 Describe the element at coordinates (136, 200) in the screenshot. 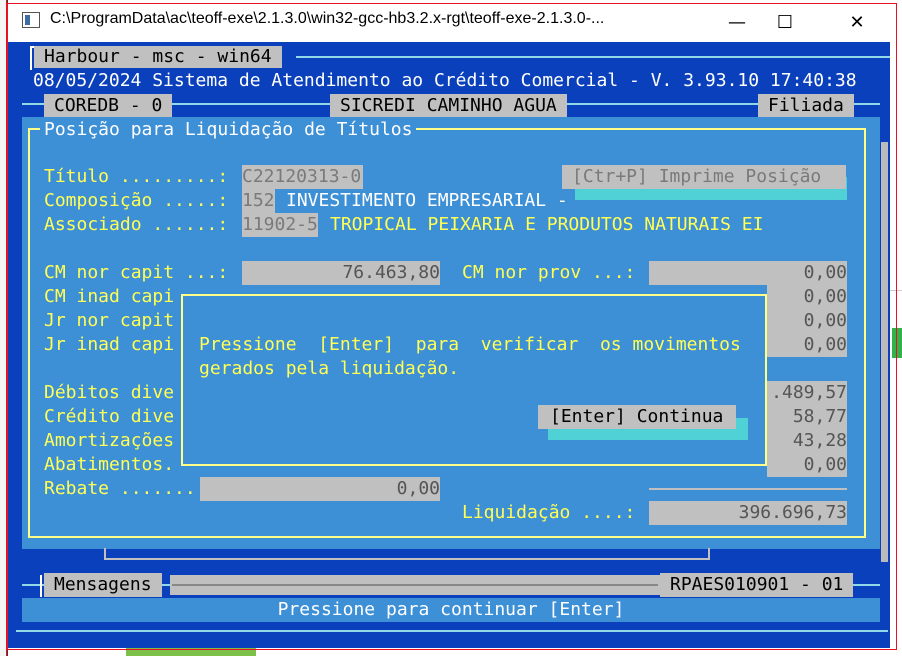

I see `composicao-label: Composição .....:` at that location.